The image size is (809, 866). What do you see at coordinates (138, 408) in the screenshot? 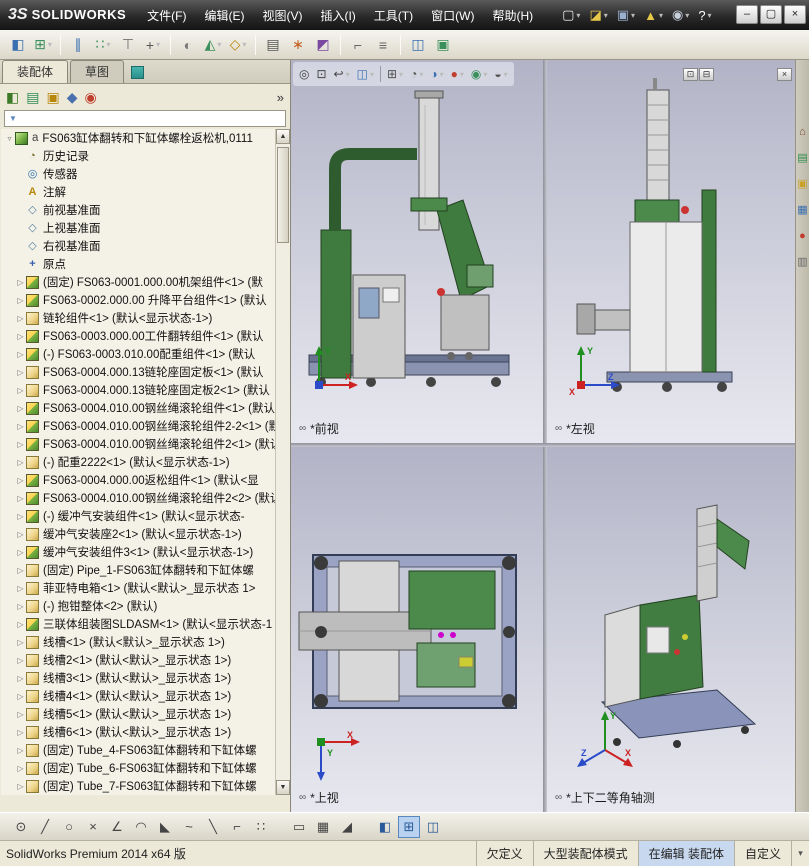
I see `tree-item: ▷ FS063-0004.010.00钢丝绳滚轮组件<1> (默认` at bounding box center [138, 408].